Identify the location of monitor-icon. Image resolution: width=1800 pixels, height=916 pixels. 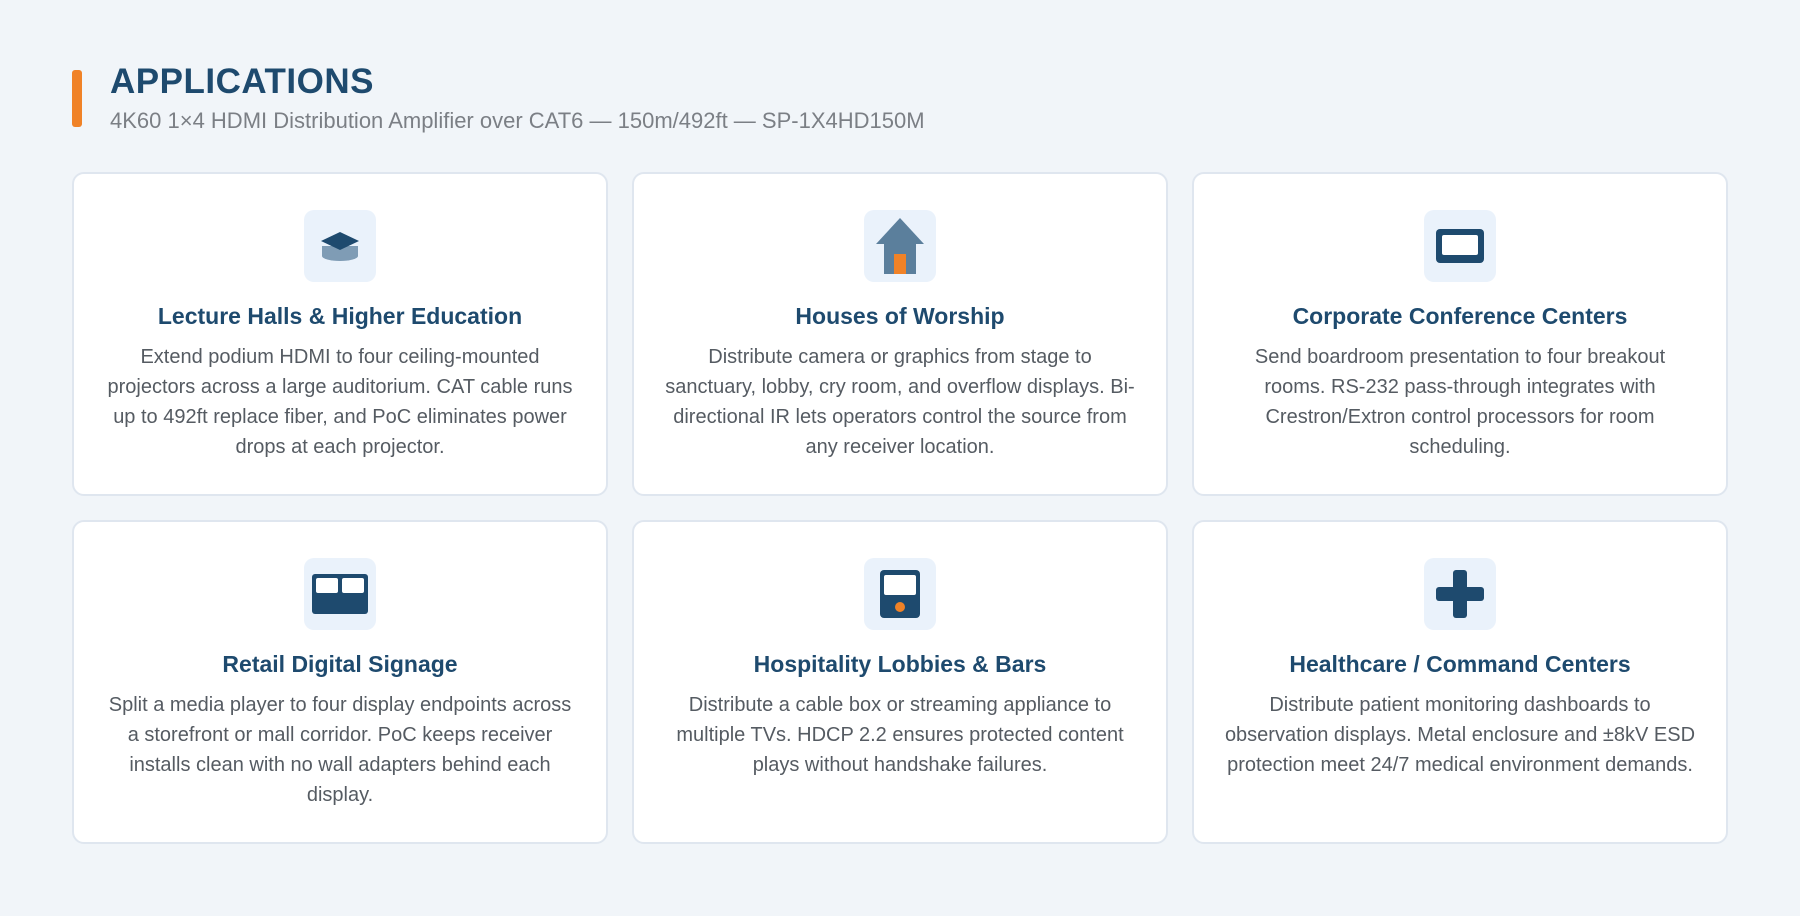
(1460, 246).